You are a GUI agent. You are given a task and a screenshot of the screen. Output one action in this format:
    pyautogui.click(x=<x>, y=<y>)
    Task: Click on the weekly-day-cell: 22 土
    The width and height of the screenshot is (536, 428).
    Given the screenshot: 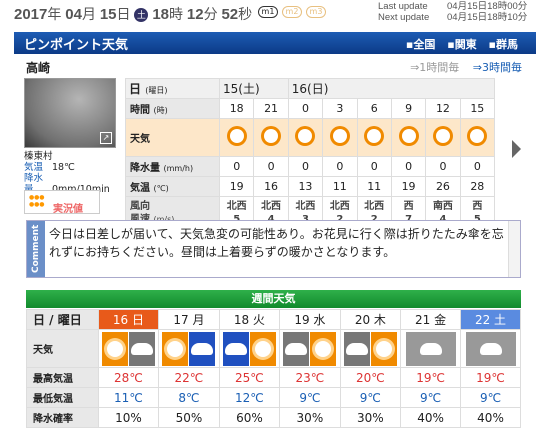 What is the action you would take?
    pyautogui.click(x=490, y=319)
    